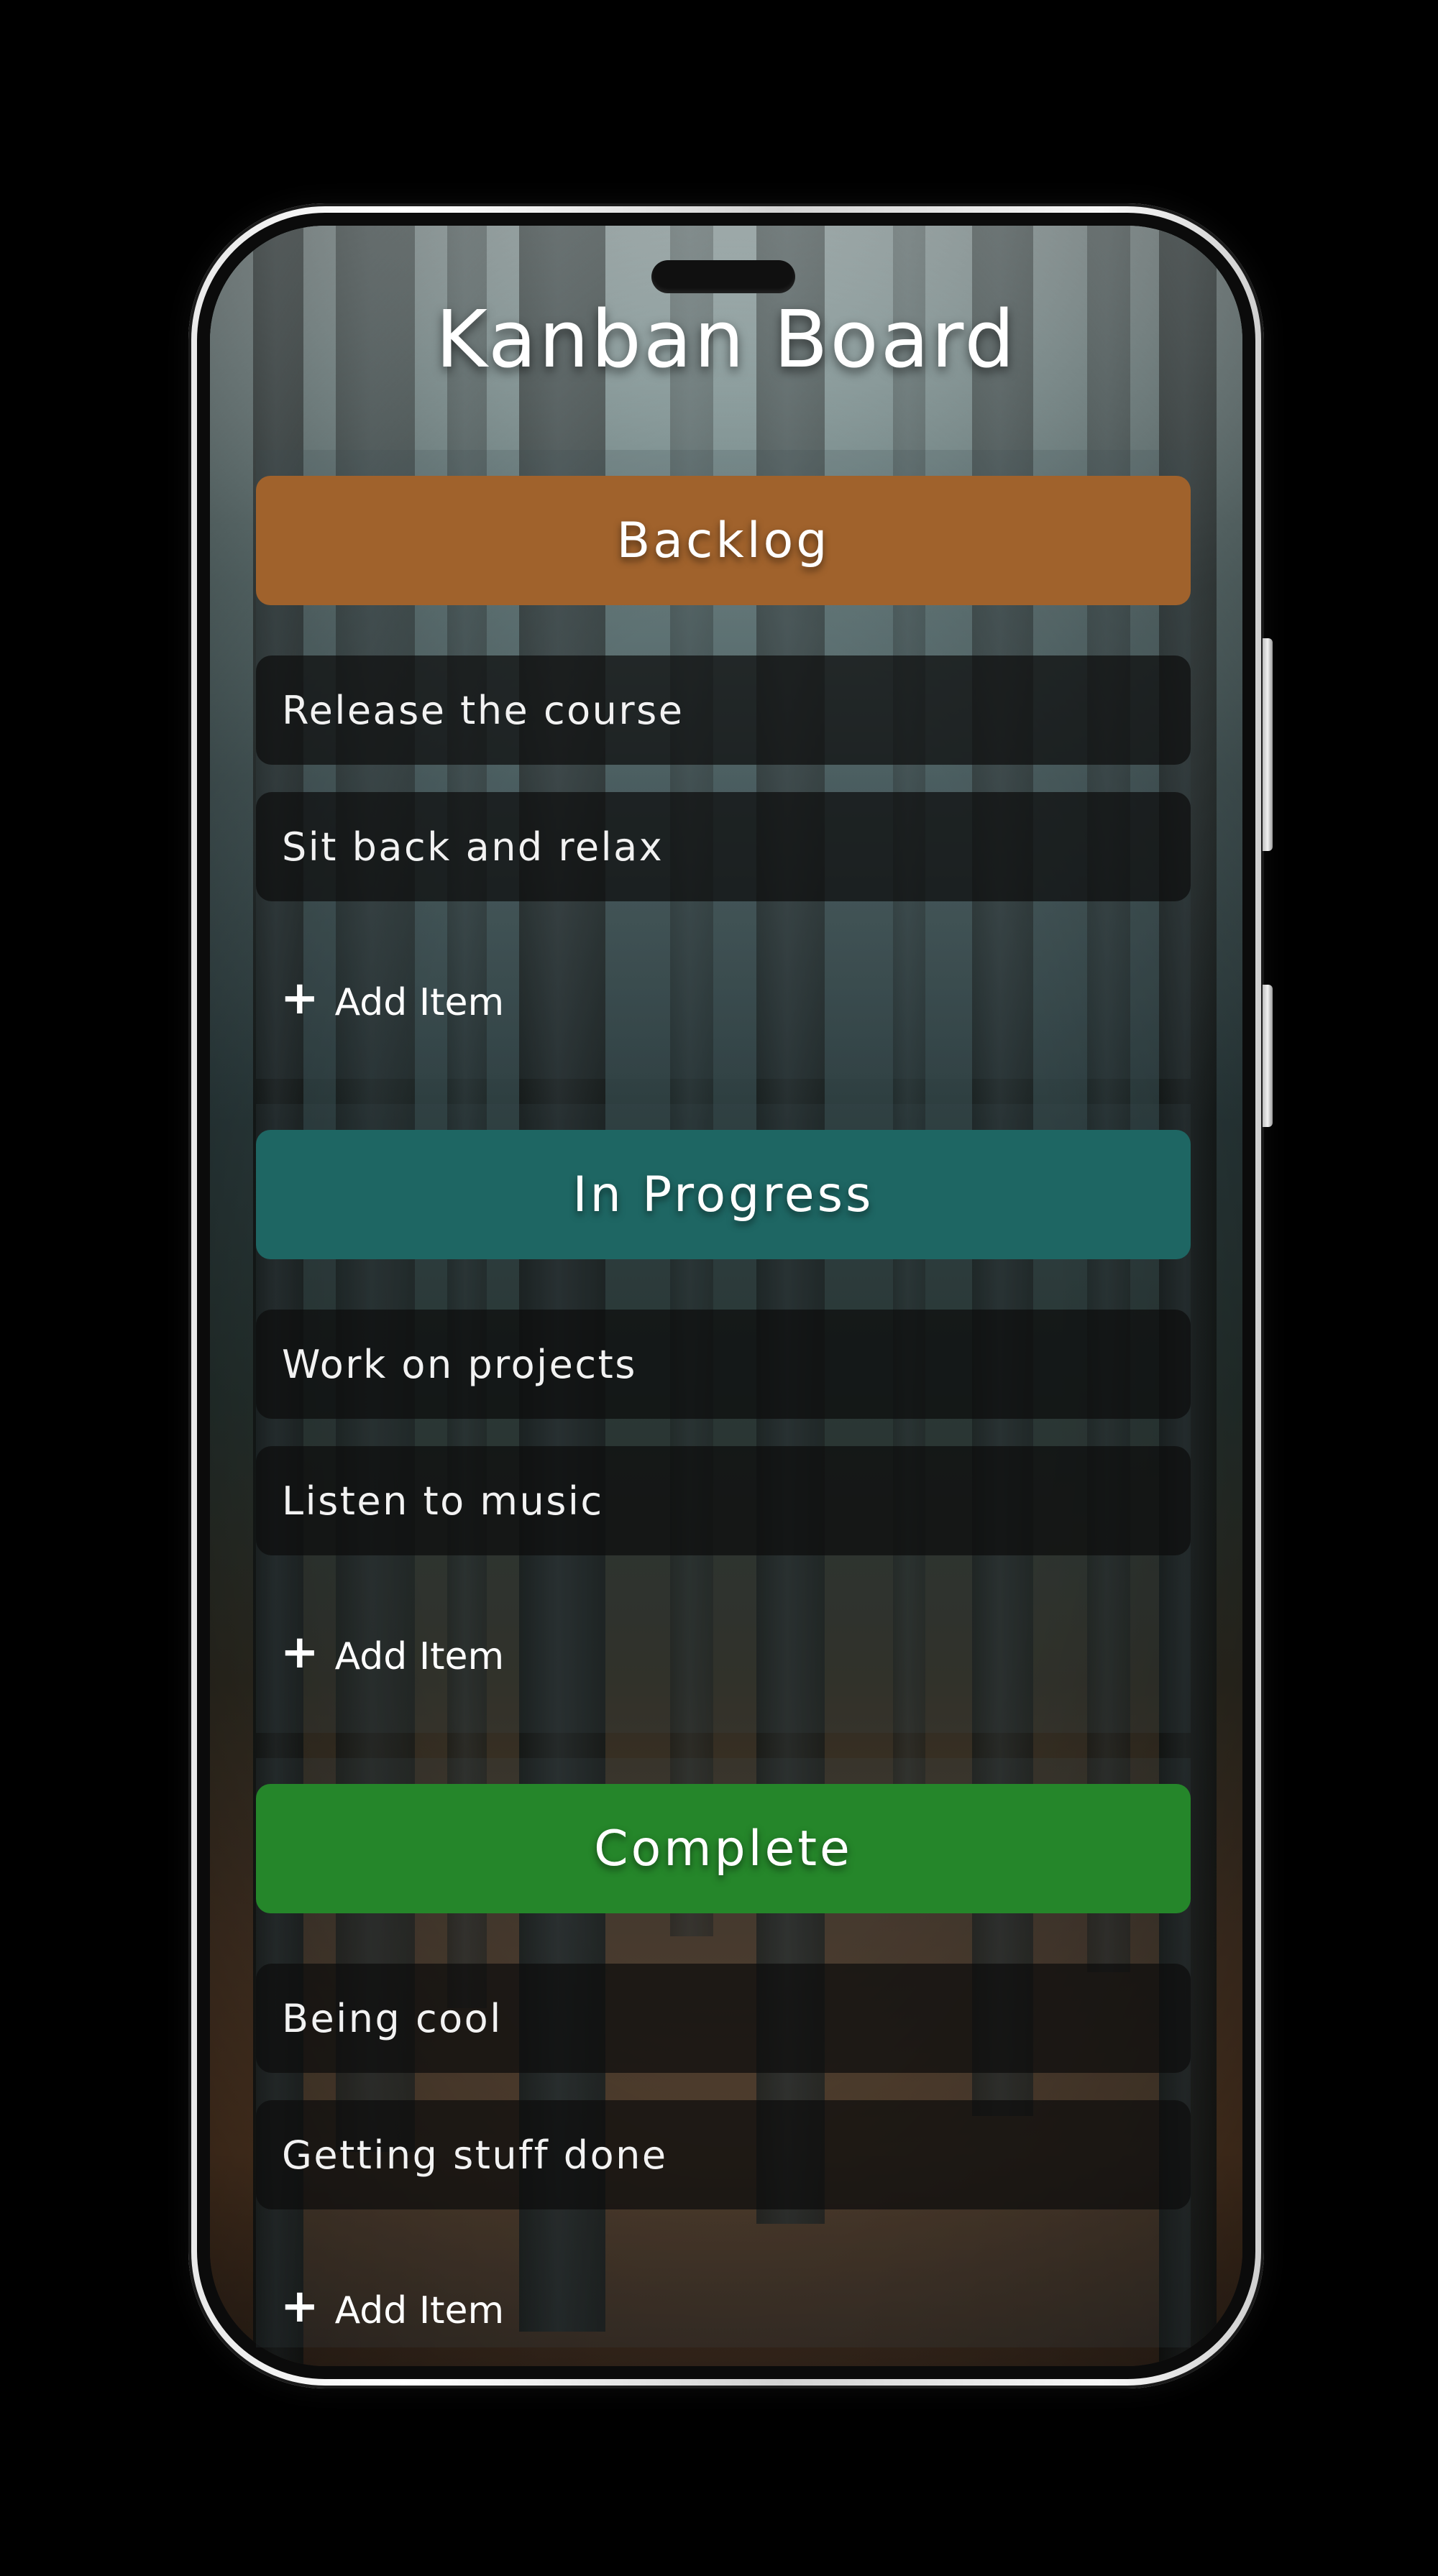 Image resolution: width=1438 pixels, height=2576 pixels. What do you see at coordinates (726, 339) in the screenshot?
I see `page-title: Kanban Board` at bounding box center [726, 339].